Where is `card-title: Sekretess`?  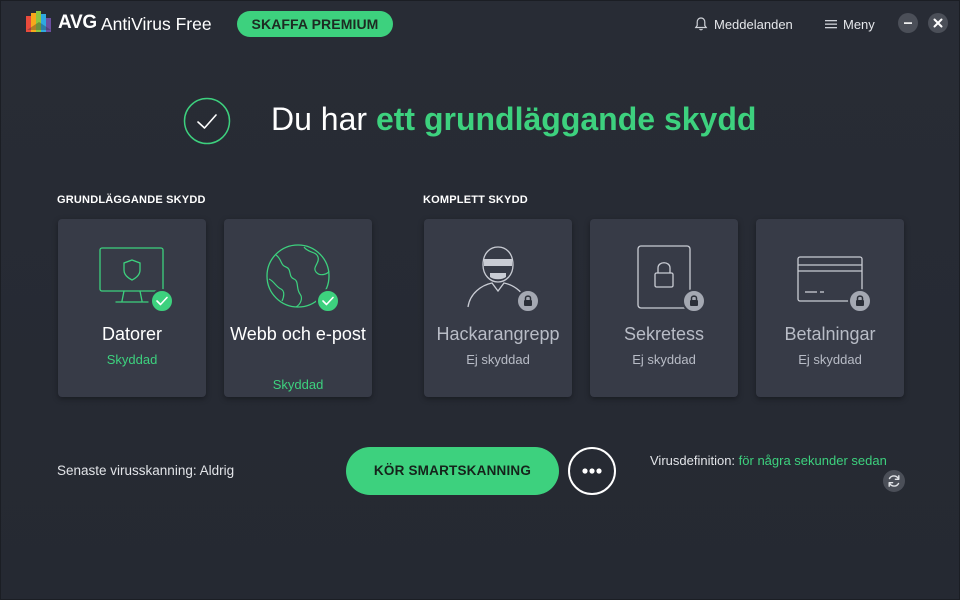
card-title: Sekretess is located at coordinates (664, 334).